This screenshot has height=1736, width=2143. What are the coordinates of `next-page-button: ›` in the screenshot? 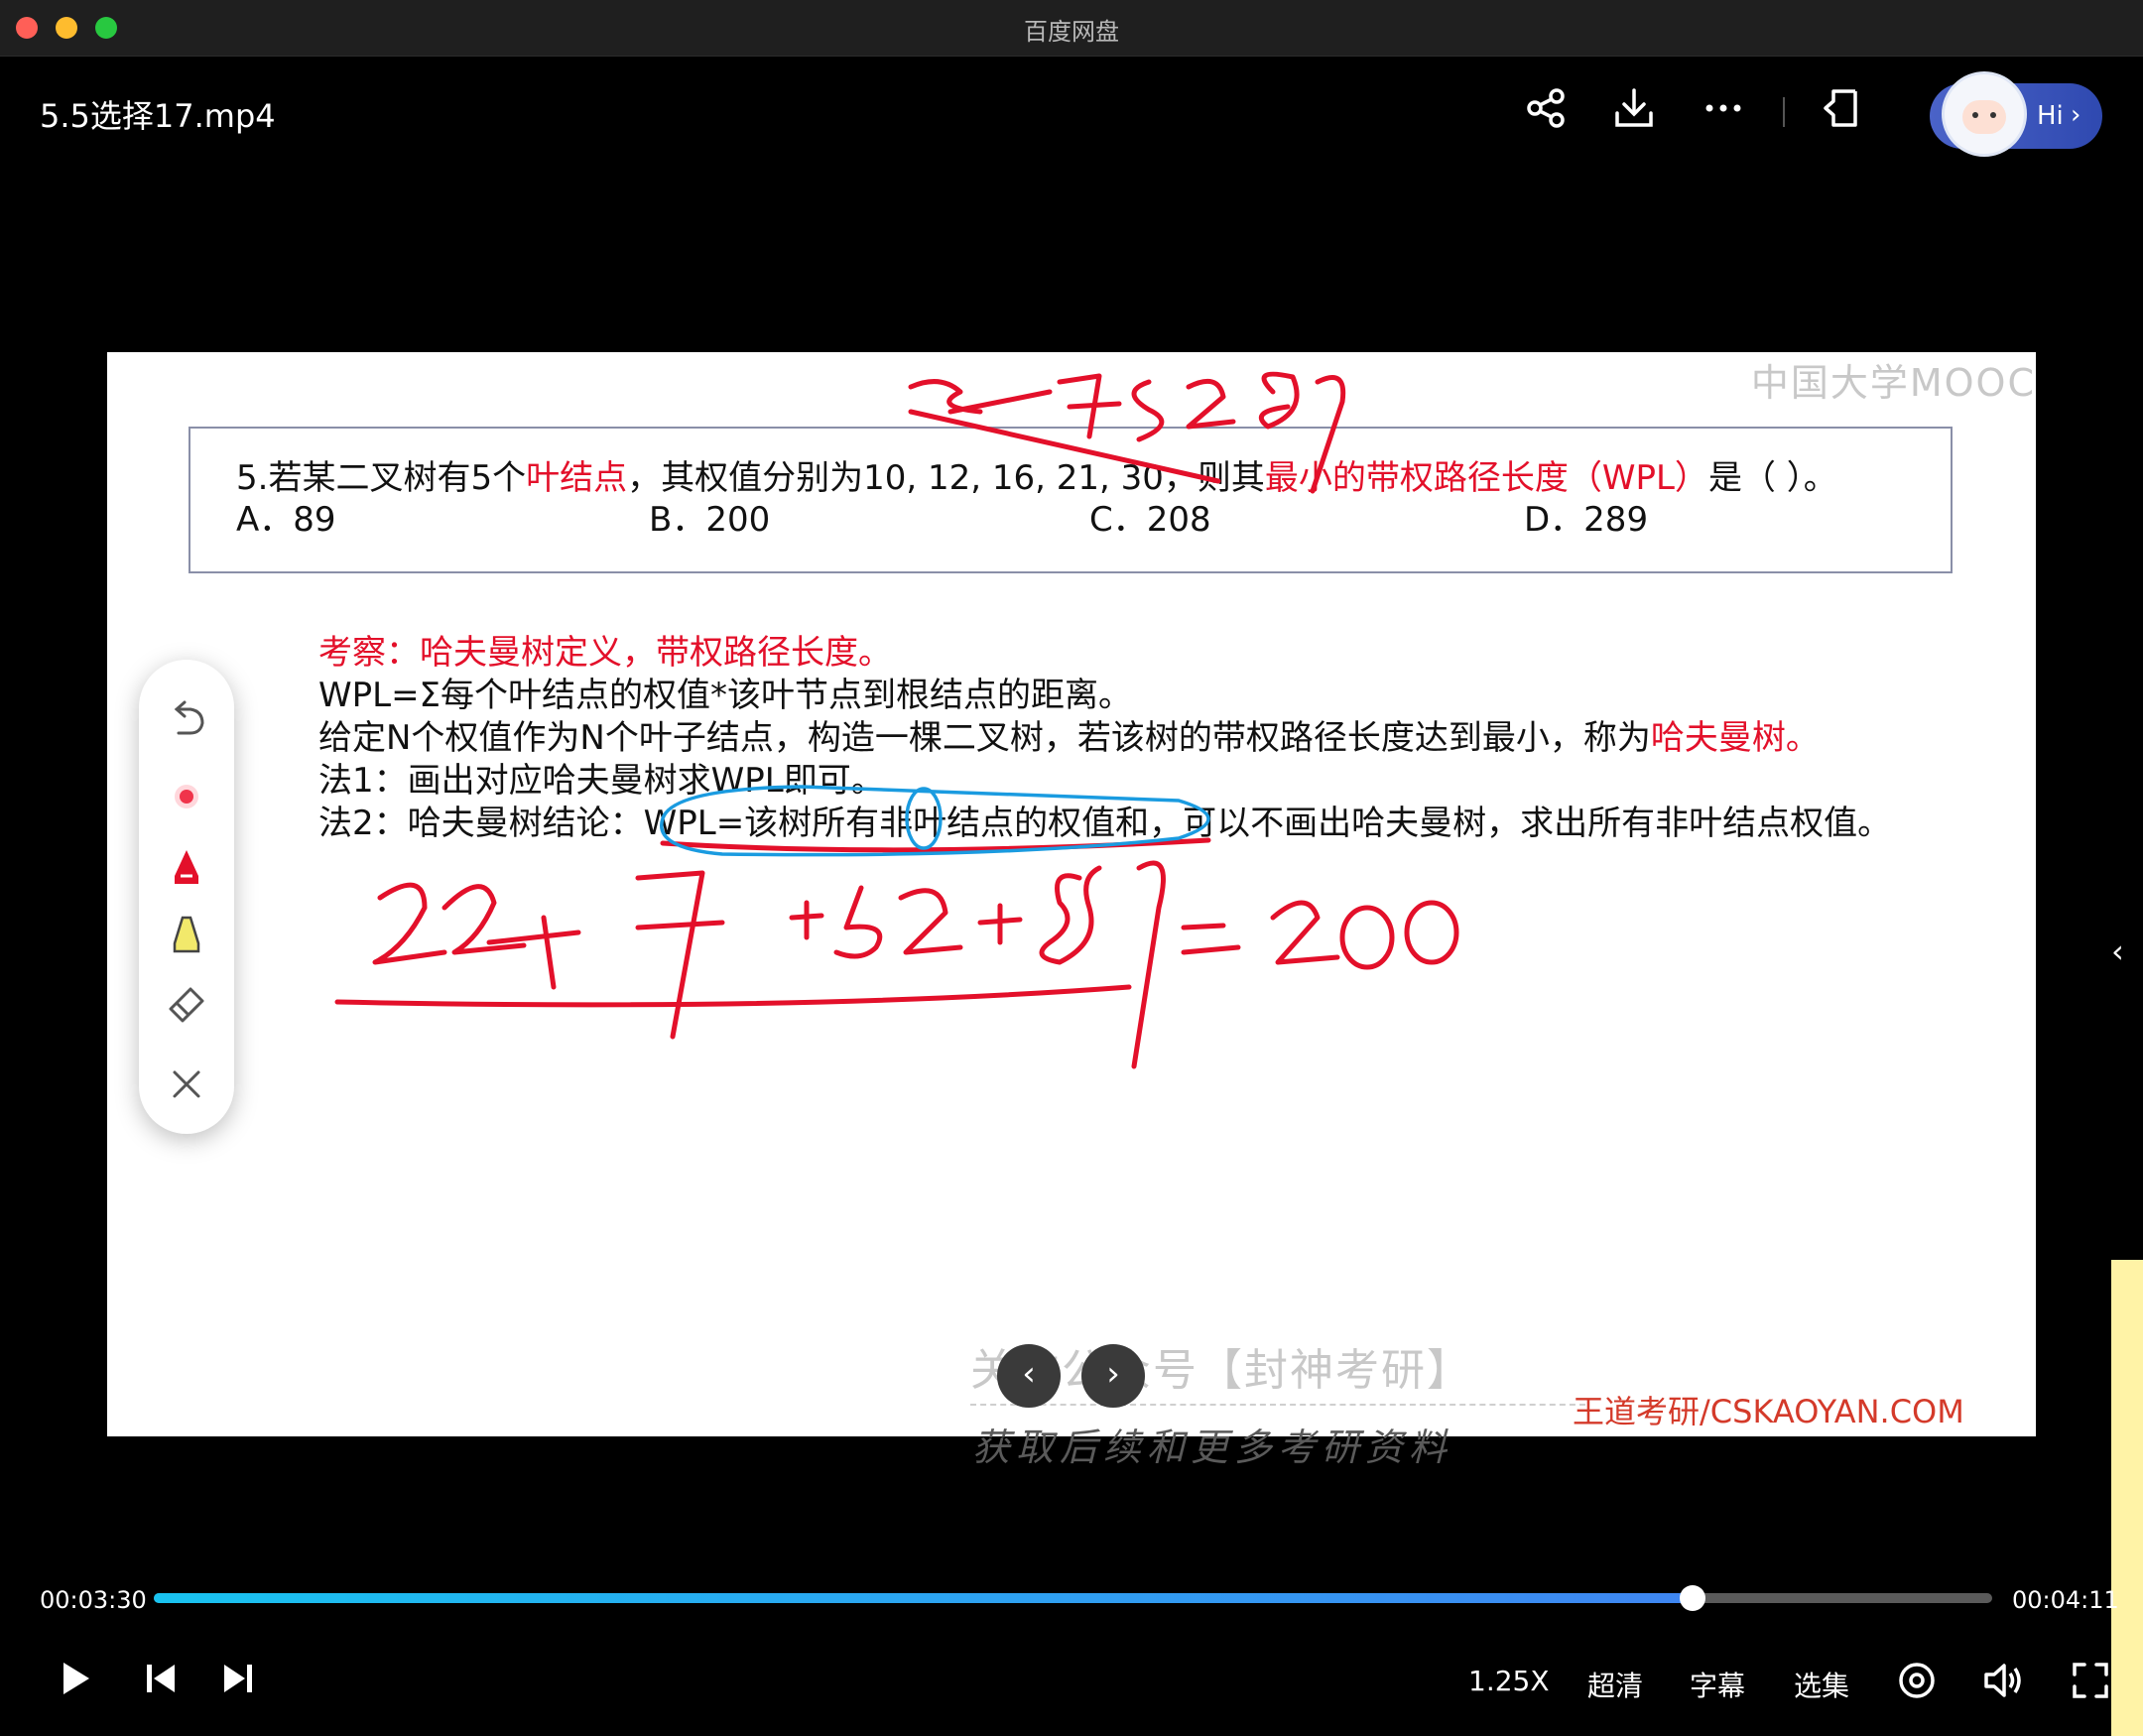 It's located at (1113, 1376).